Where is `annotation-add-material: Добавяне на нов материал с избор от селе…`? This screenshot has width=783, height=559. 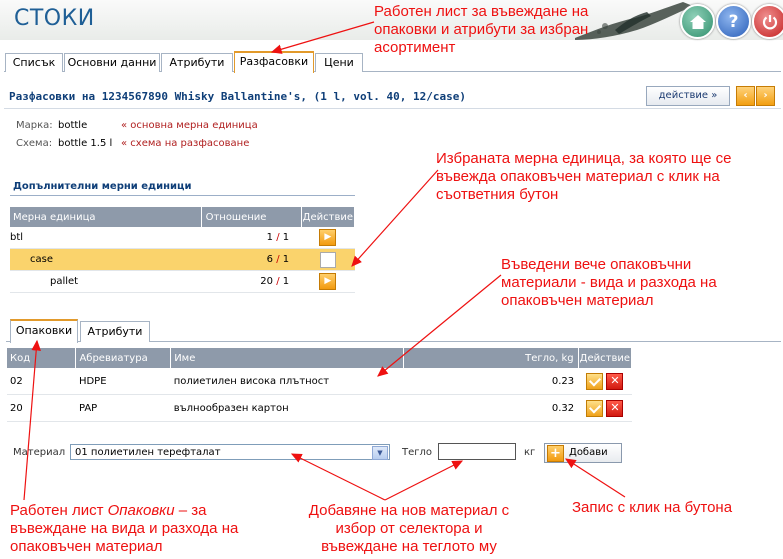
annotation-add-material: Добавяне на нов материал с избор от селе… is located at coordinates (409, 528).